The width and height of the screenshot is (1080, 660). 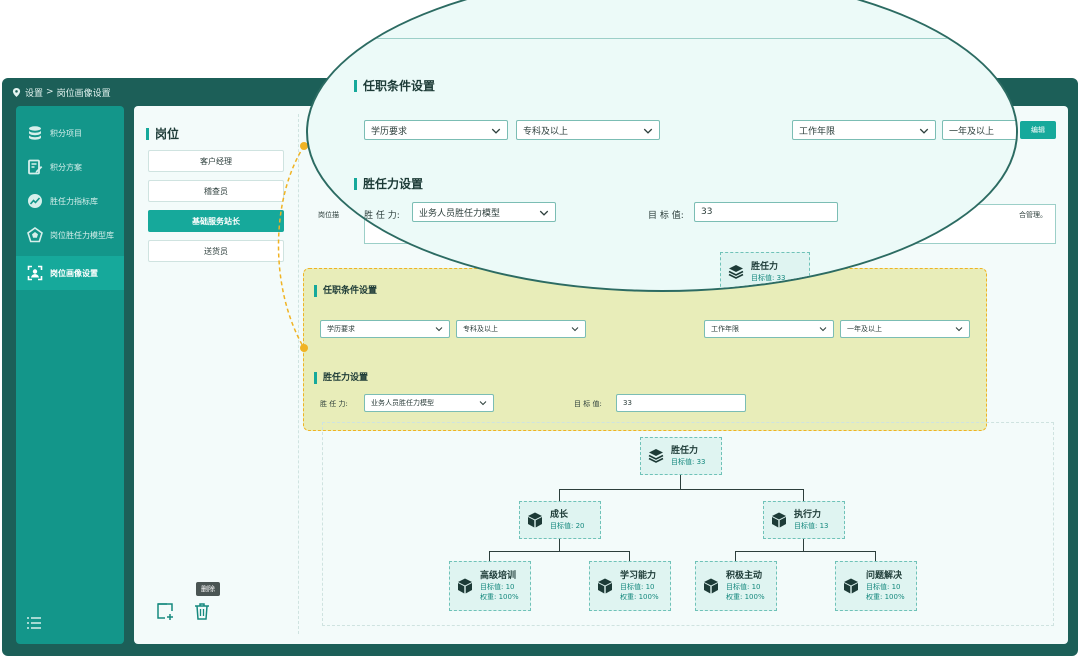 What do you see at coordinates (521, 329) in the screenshot?
I see `education-value-select: 专科及以上` at bounding box center [521, 329].